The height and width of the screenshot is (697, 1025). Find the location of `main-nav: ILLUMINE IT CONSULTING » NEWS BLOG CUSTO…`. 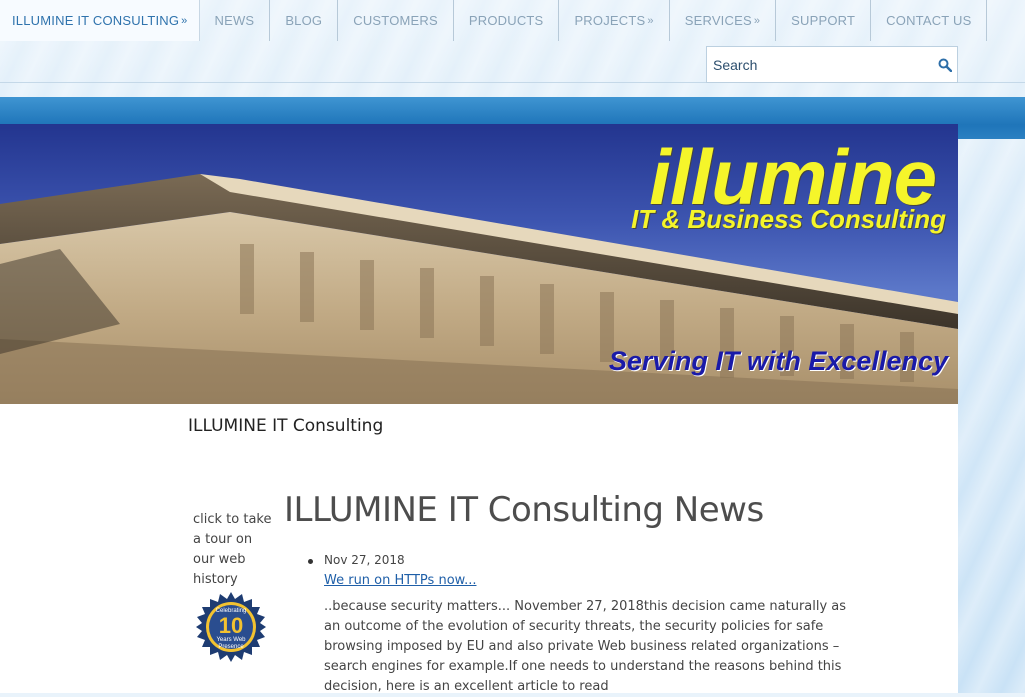

main-nav: ILLUMINE IT CONSULTING » NEWS BLOG CUSTO… is located at coordinates (494, 20).